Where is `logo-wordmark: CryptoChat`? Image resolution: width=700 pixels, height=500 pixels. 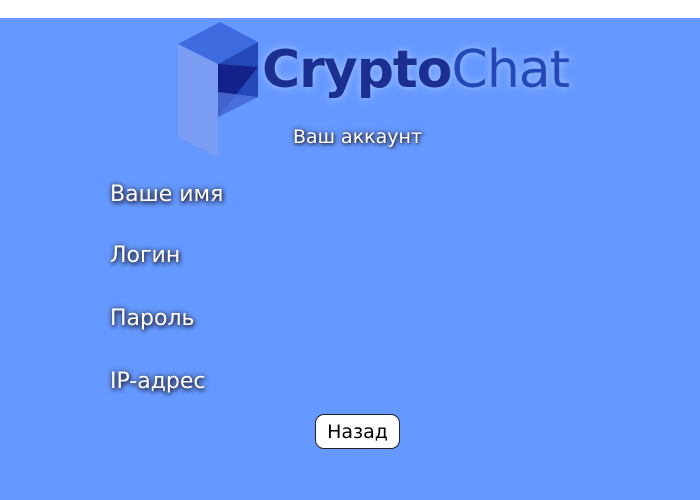
logo-wordmark: CryptoChat is located at coordinates (416, 70).